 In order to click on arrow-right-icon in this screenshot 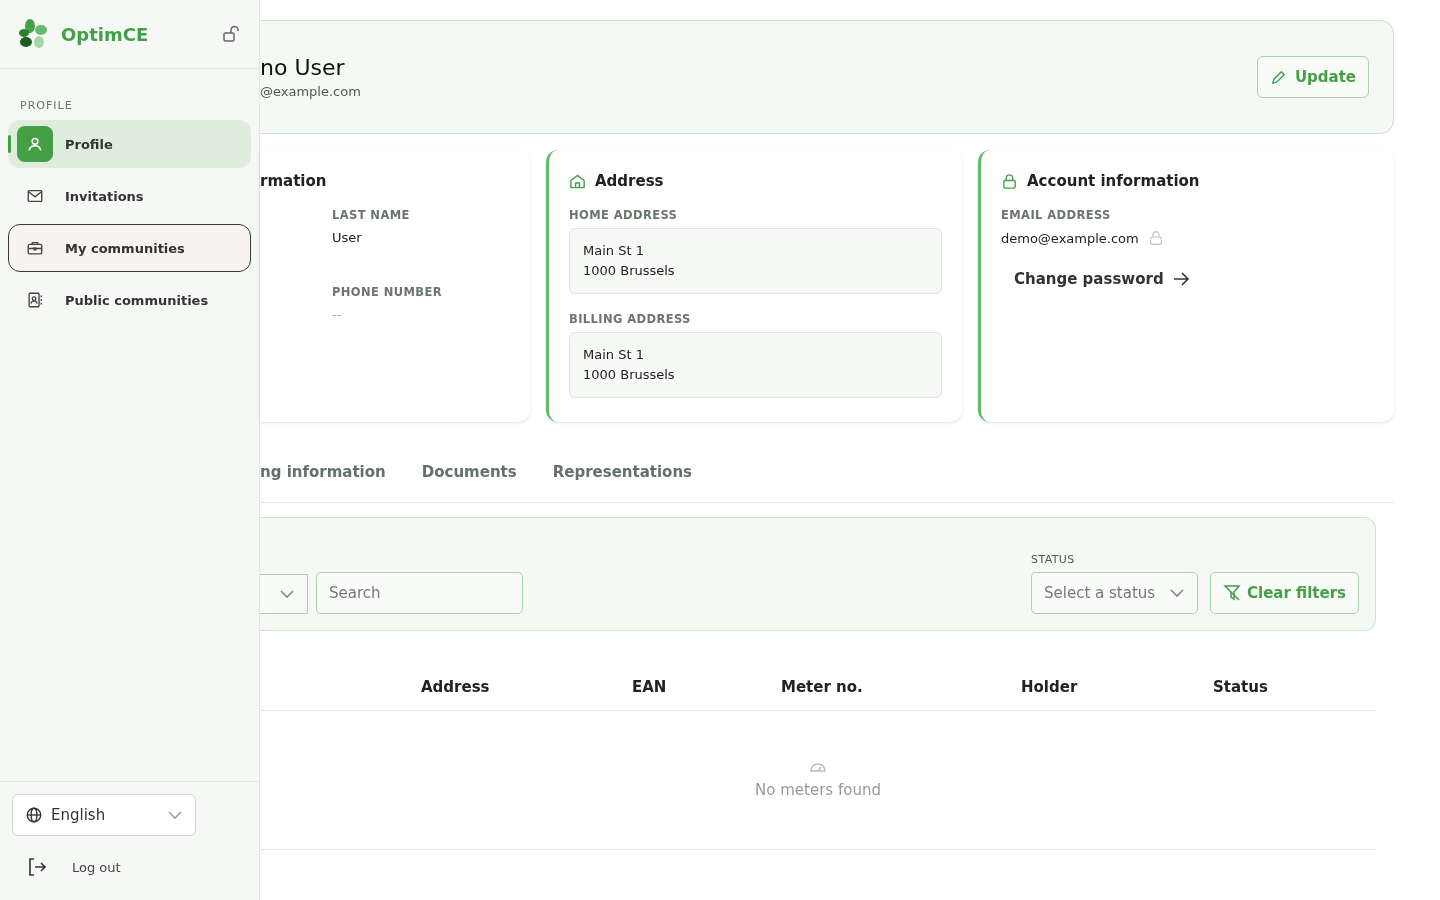, I will do `click(1180, 279)`.